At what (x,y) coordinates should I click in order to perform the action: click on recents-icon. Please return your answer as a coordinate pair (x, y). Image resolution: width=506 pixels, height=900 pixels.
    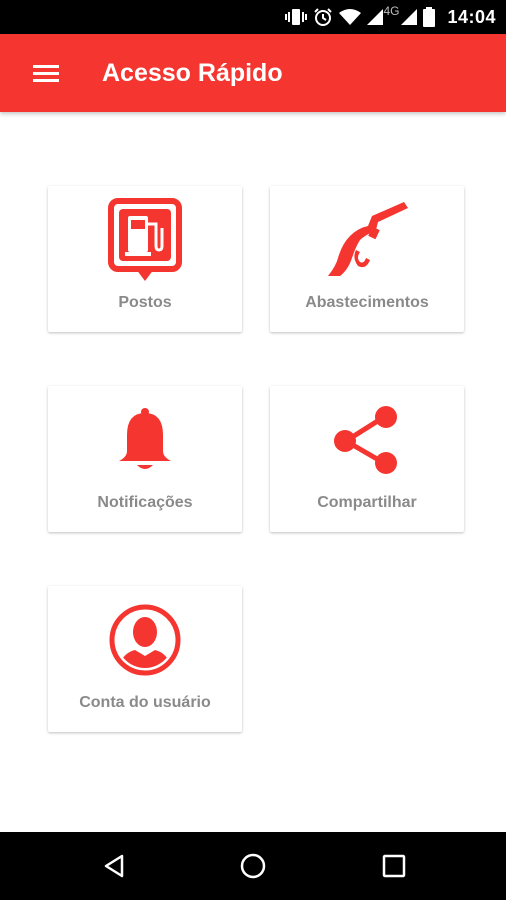
    Looking at the image, I should click on (394, 866).